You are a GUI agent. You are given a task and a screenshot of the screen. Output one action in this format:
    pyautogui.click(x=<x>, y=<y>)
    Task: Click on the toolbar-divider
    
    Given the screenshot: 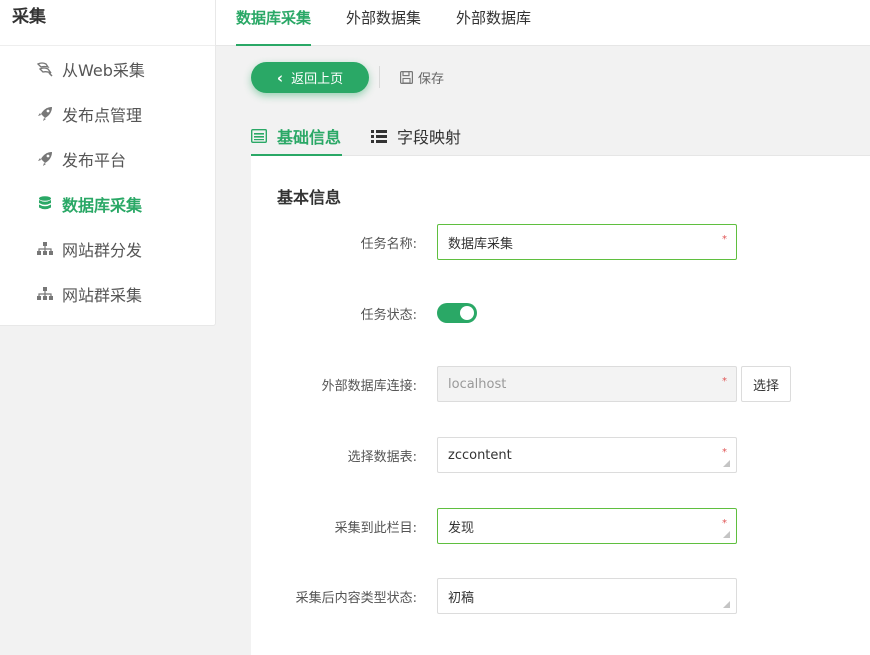 What is the action you would take?
    pyautogui.click(x=379, y=77)
    